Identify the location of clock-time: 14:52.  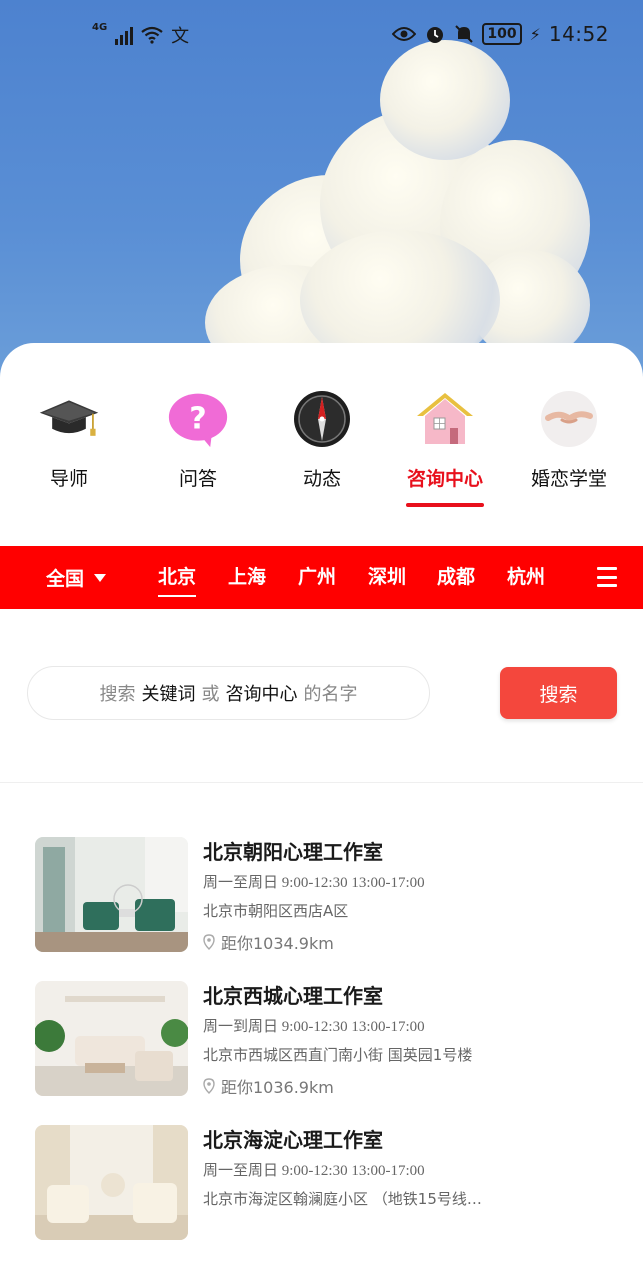
(578, 34).